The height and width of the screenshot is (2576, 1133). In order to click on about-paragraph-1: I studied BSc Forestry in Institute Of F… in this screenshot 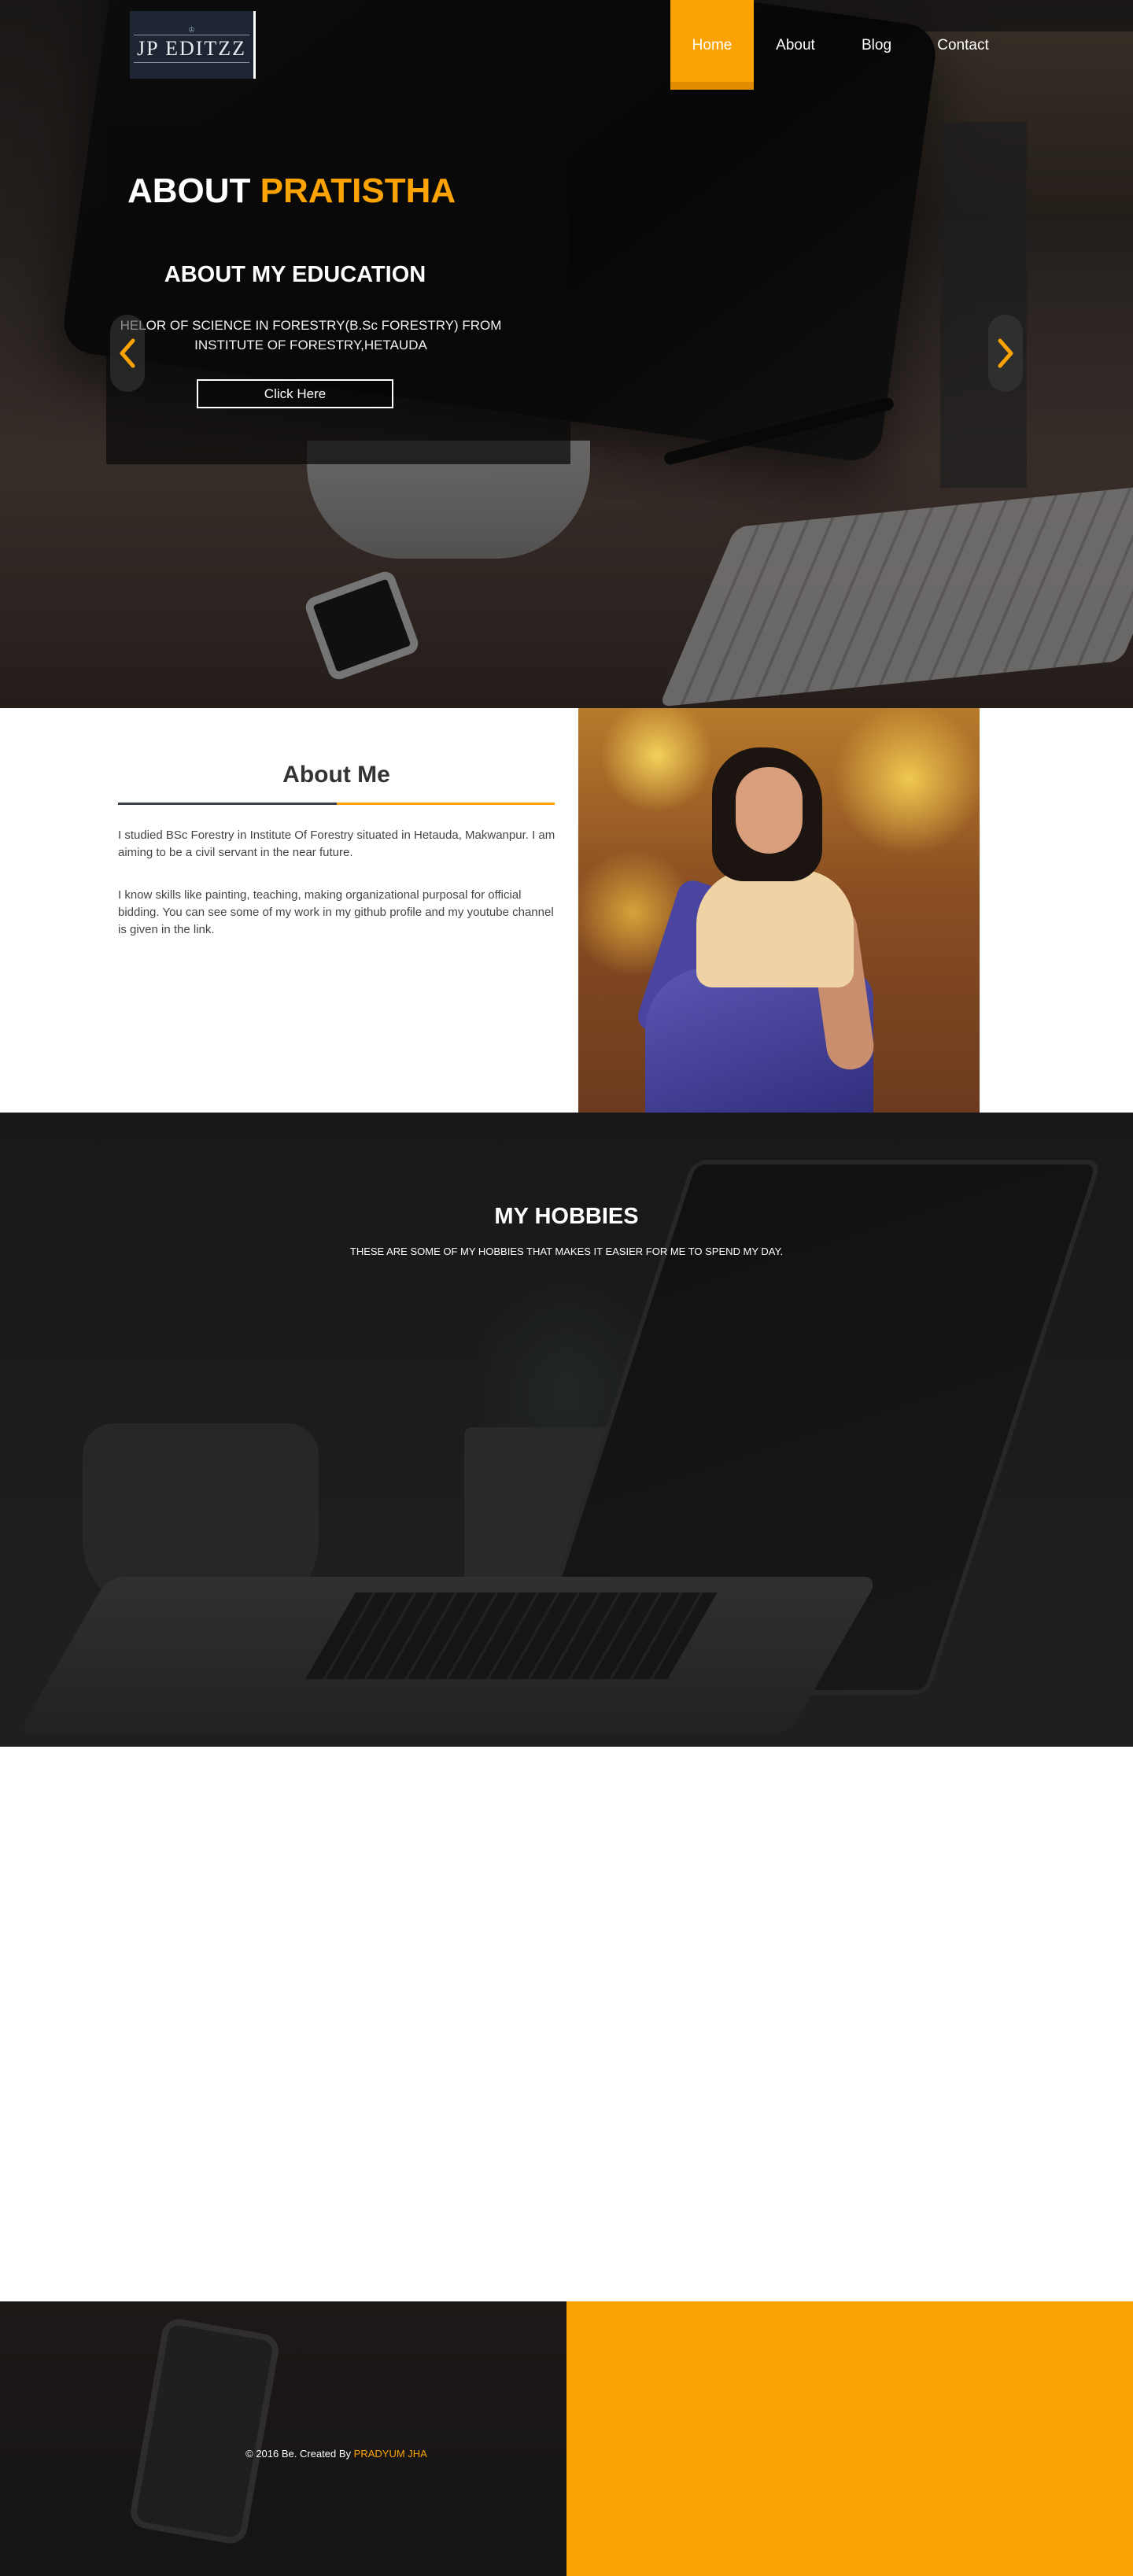, I will do `click(336, 844)`.